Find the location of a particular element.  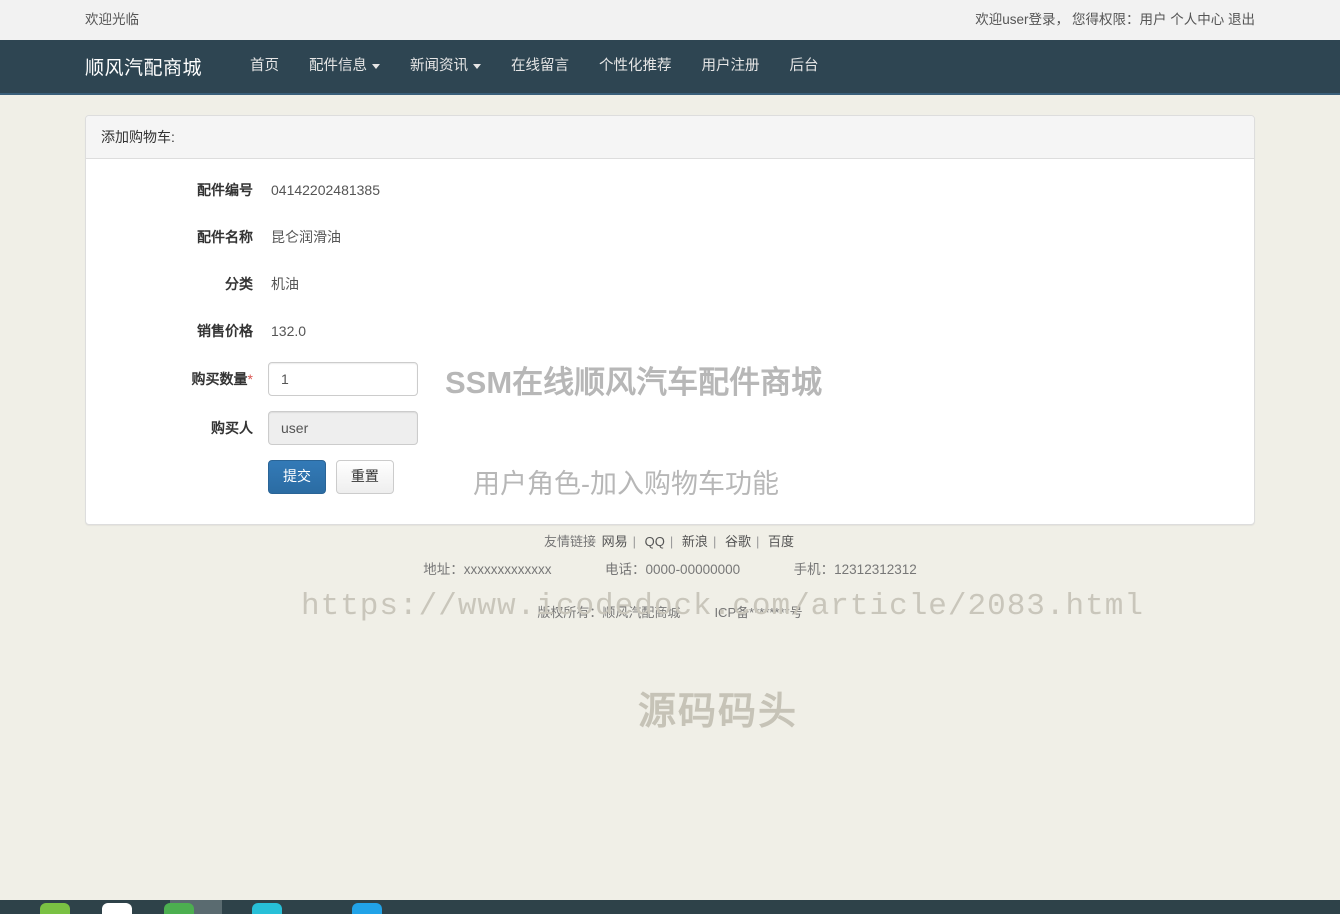

logout-link: 退出 is located at coordinates (1241, 19).